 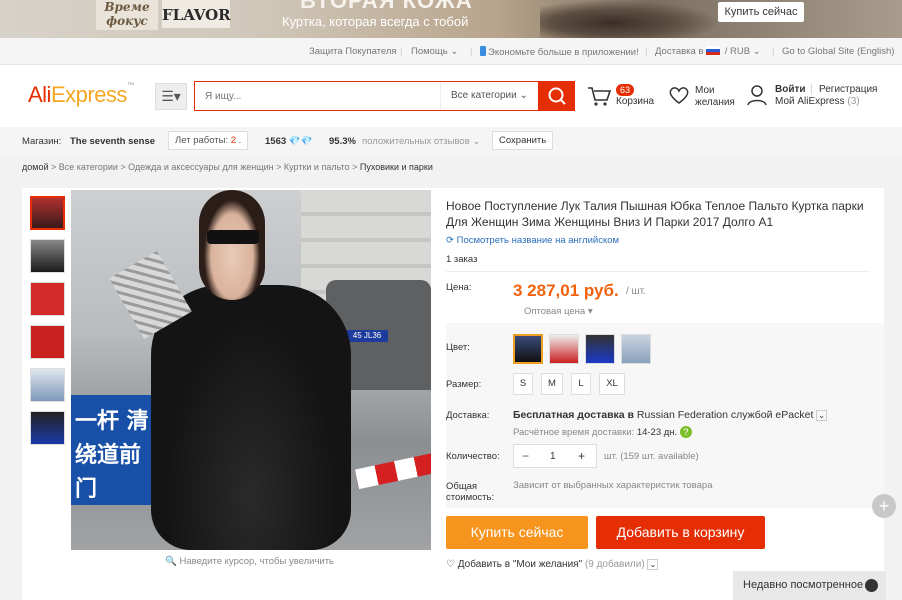 I want to click on heart-icon, so click(x=679, y=95).